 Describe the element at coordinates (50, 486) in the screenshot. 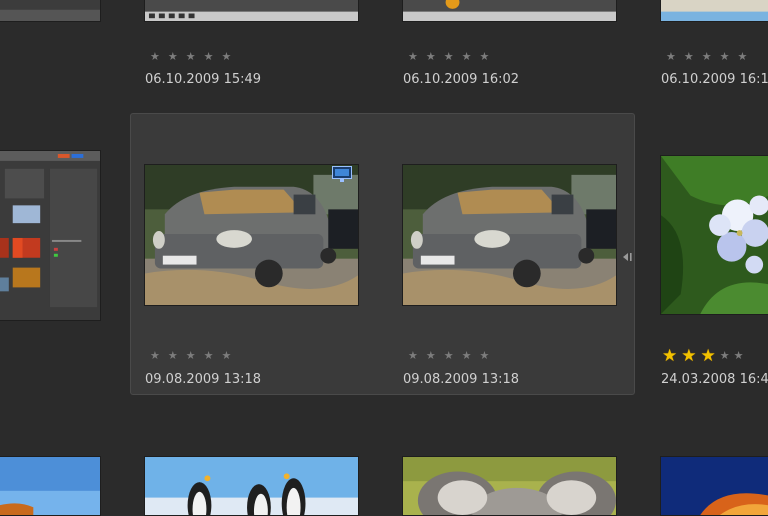

I see `thumbnail-image-r2c0` at that location.